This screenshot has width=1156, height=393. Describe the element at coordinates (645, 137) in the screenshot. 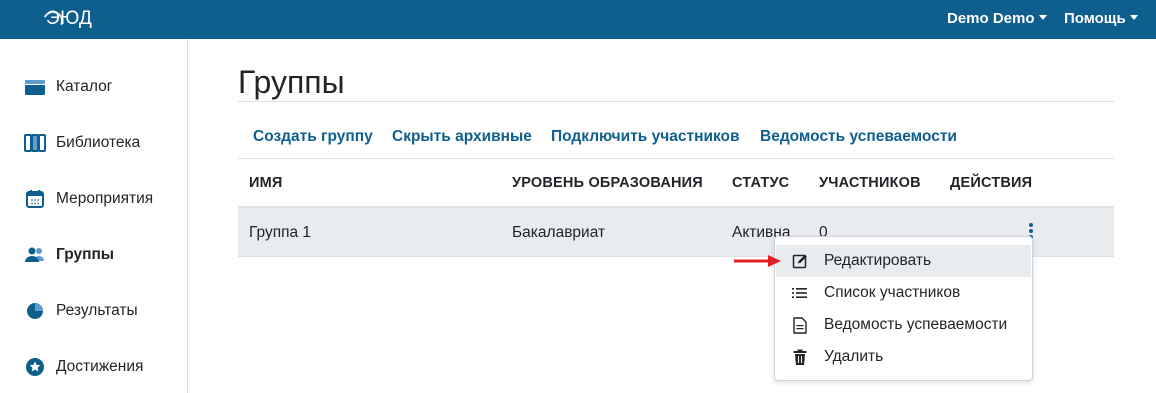

I see `connect-participants-link: Подключить участников` at that location.